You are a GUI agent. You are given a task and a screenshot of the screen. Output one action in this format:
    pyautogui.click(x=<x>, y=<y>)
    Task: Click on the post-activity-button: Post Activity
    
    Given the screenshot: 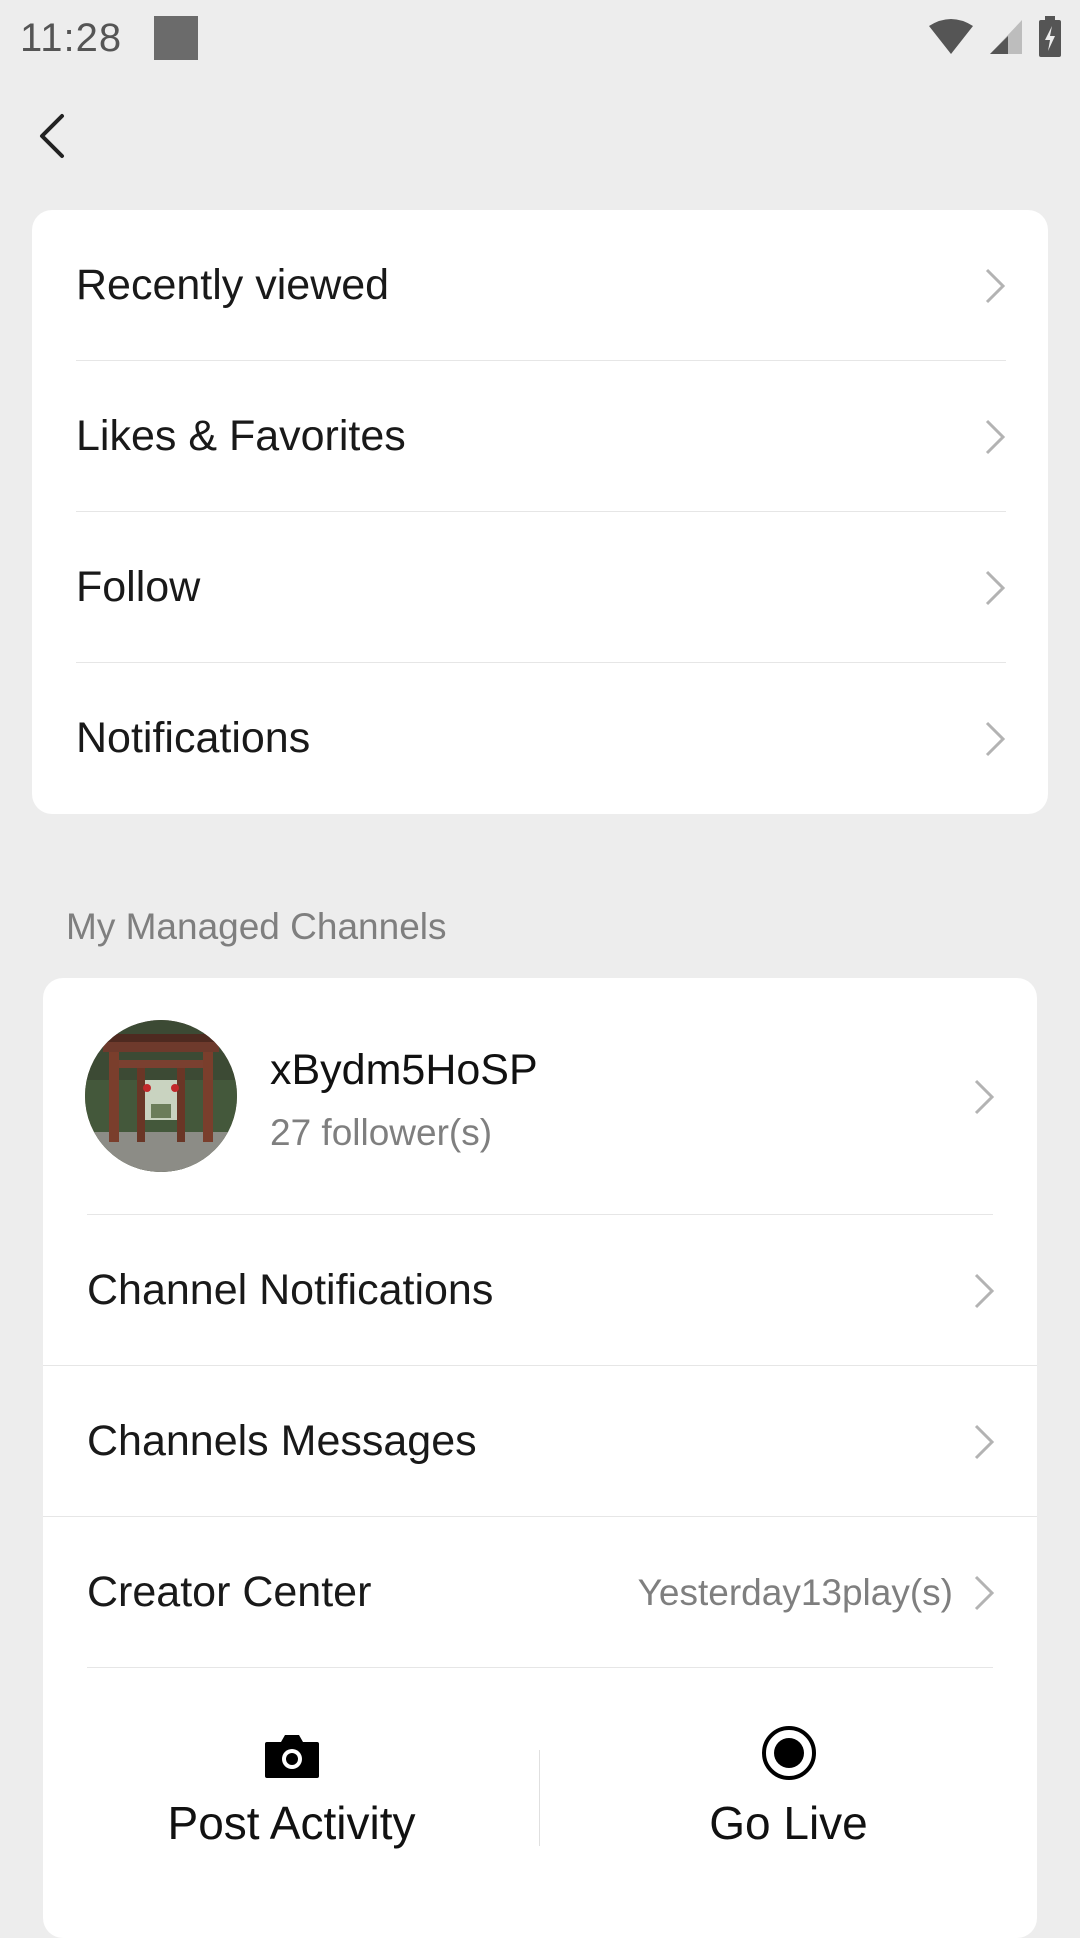 What is the action you would take?
    pyautogui.click(x=291, y=1798)
    